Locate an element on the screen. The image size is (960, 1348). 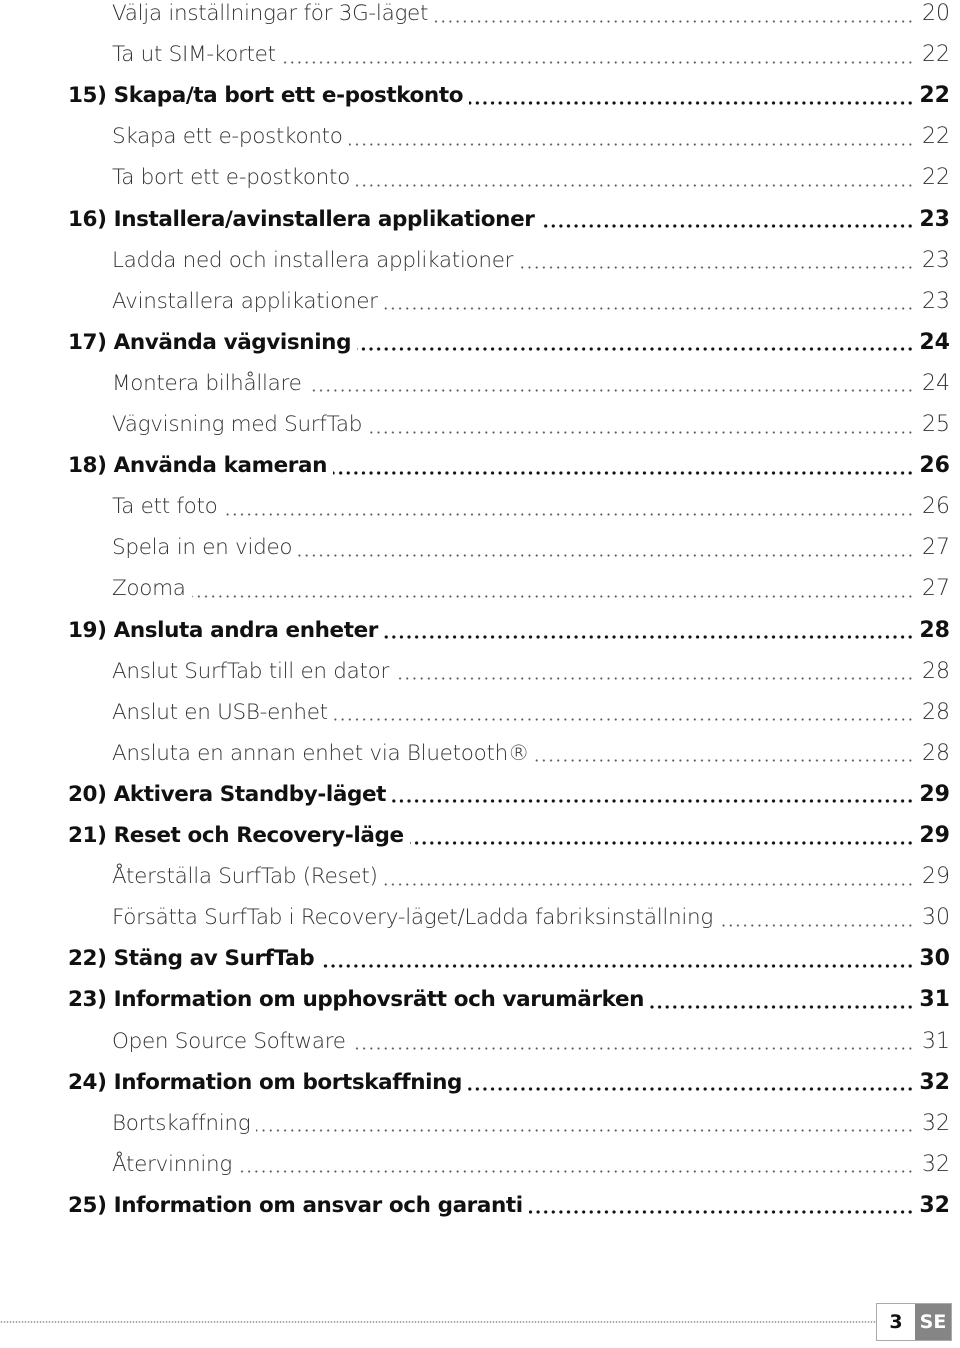
toc-entry-title: Anslut SurfTab till en dator is located at coordinates (254, 671).